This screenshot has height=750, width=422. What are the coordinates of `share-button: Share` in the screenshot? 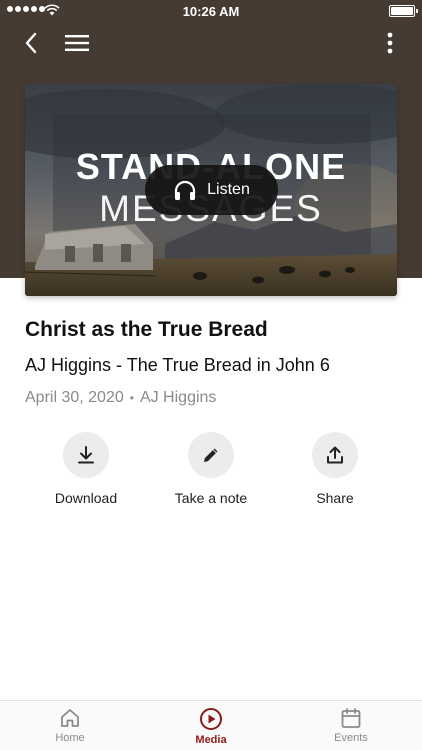 It's located at (335, 469).